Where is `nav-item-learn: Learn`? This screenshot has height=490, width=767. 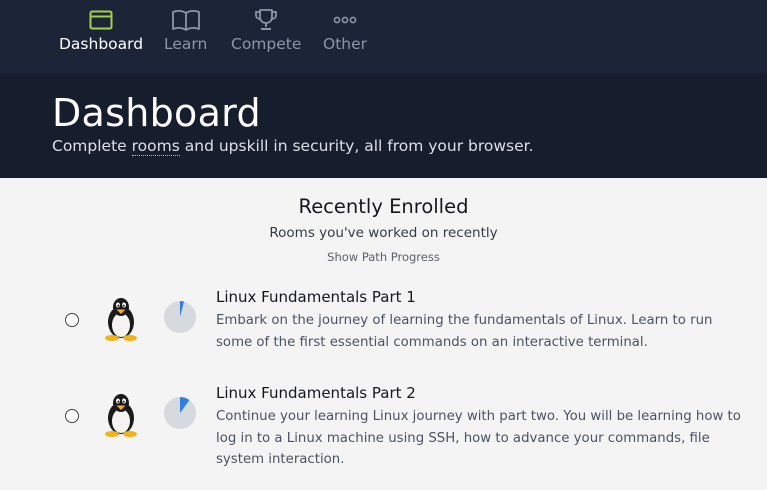
nav-item-learn: Learn is located at coordinates (185, 36).